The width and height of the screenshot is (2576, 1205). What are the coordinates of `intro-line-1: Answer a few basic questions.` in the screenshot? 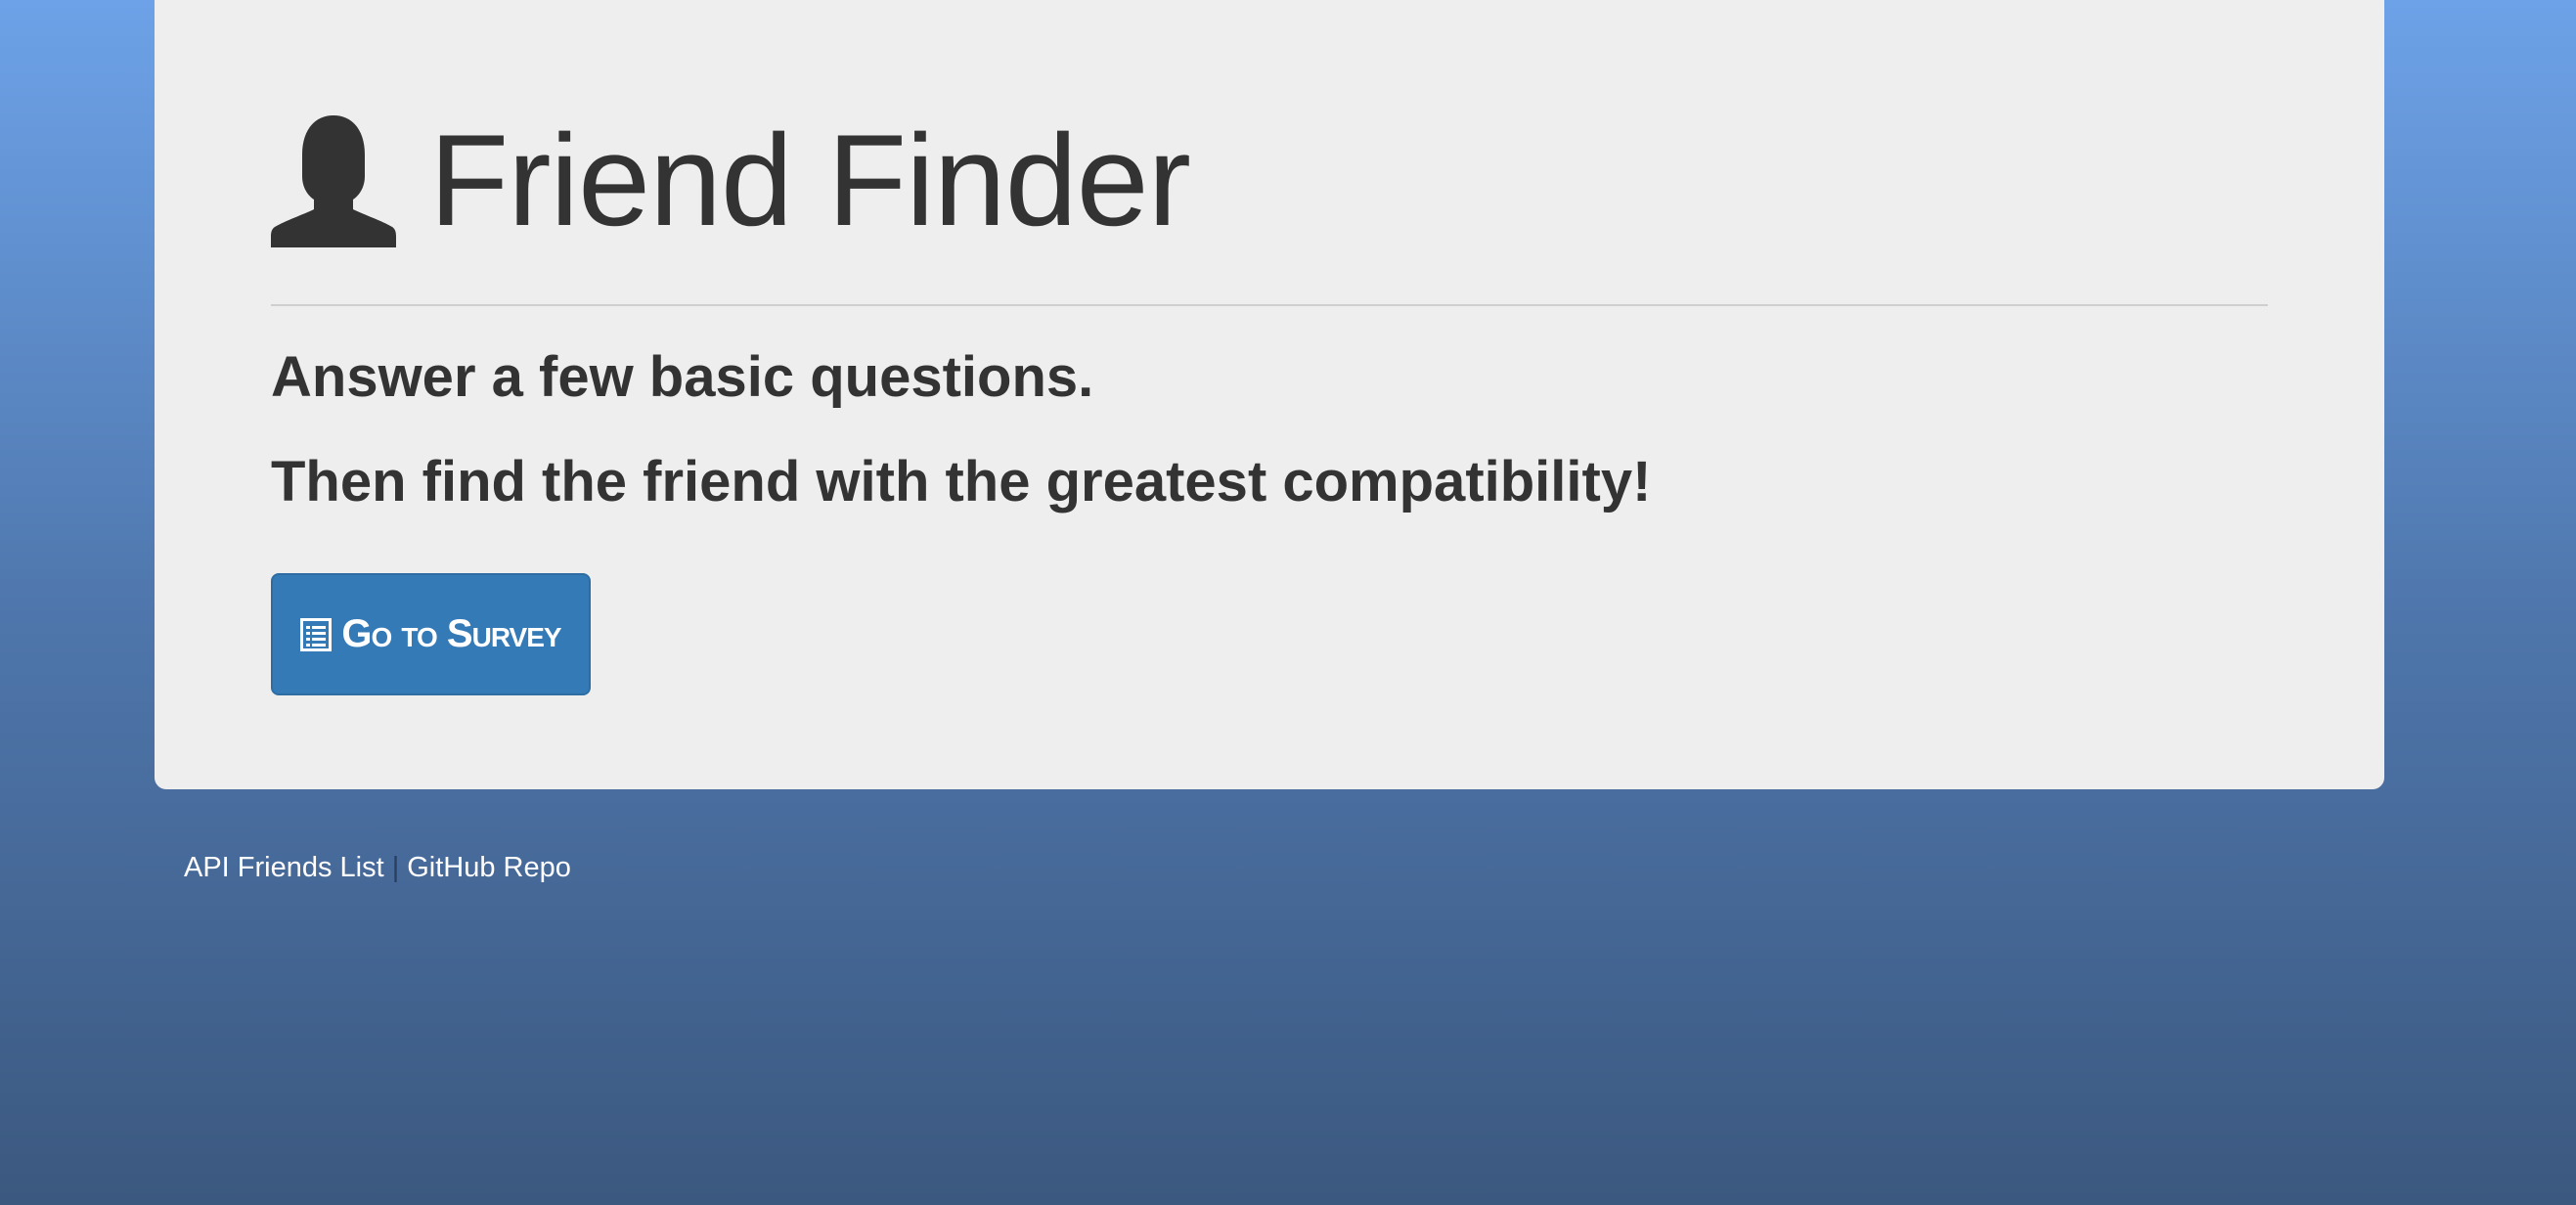 It's located at (682, 377).